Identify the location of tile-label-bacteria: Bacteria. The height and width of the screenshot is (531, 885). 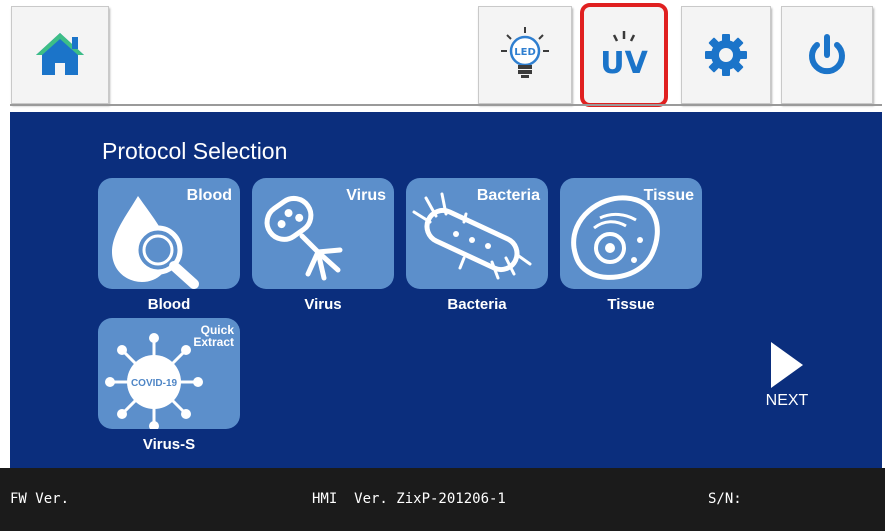
(477, 304).